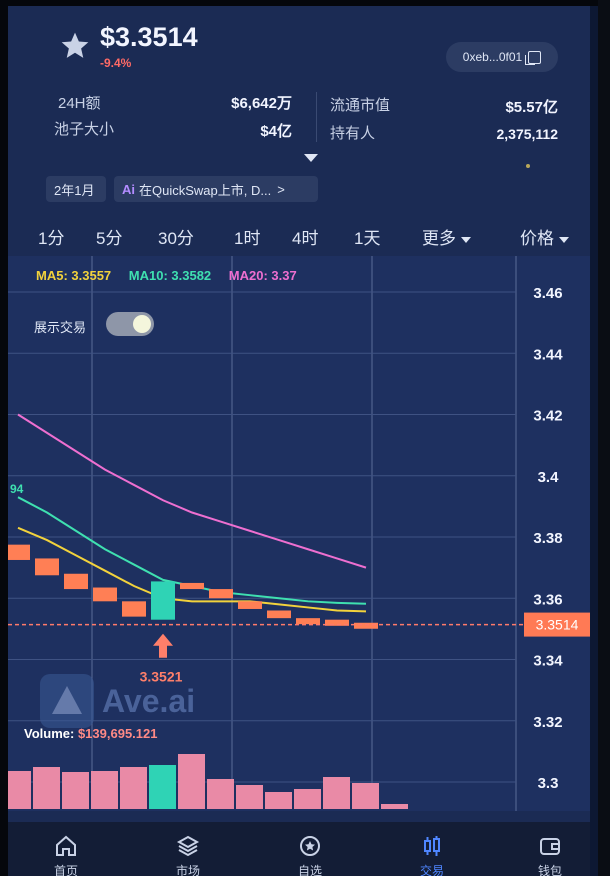 Image resolution: width=610 pixels, height=876 pixels. I want to click on indicator-dot, so click(528, 166).